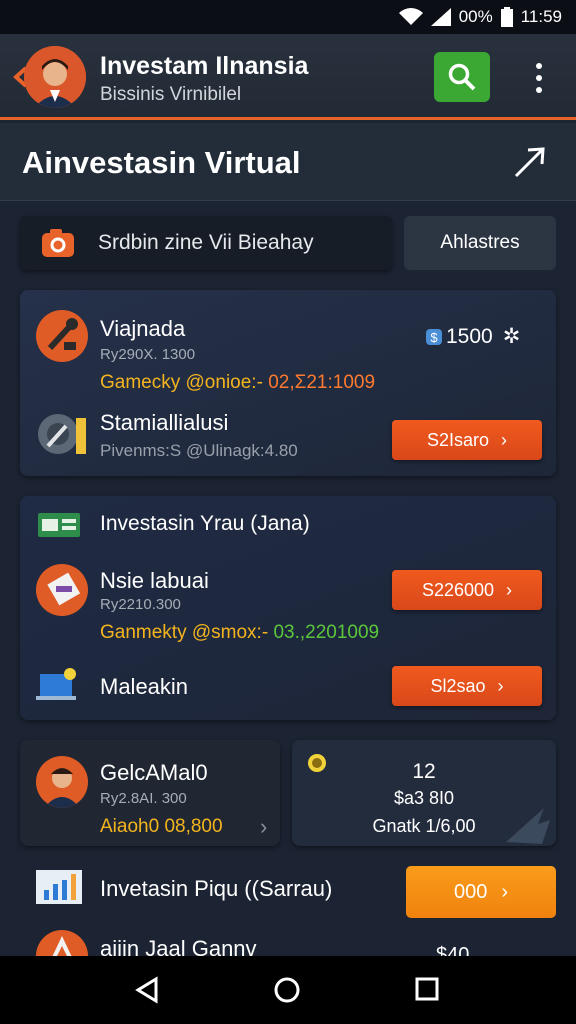 The height and width of the screenshot is (1024, 576). Describe the element at coordinates (427, 989) in the screenshot. I see `recents-nav-icon` at that location.